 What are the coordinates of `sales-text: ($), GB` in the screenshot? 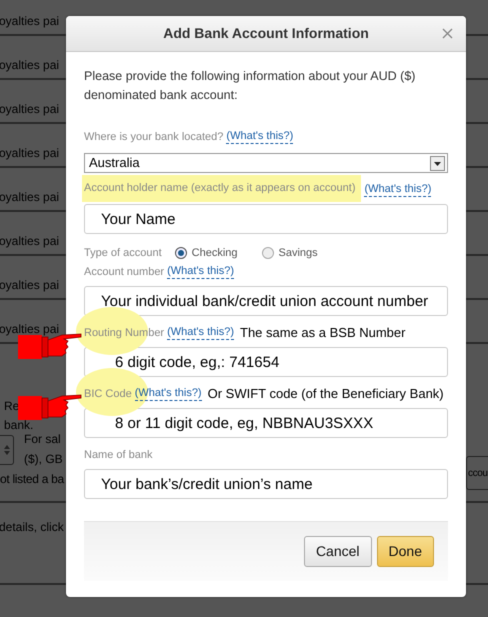 It's located at (43, 459).